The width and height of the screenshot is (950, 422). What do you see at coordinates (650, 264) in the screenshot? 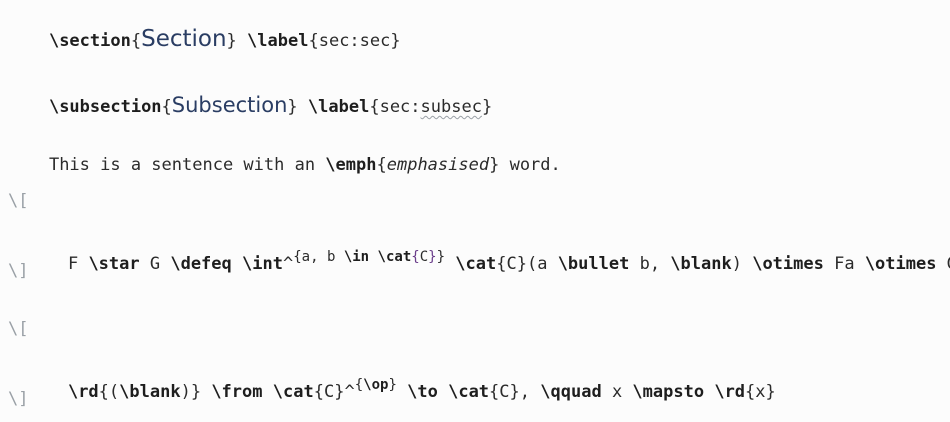
I see `math-text: b,` at bounding box center [650, 264].